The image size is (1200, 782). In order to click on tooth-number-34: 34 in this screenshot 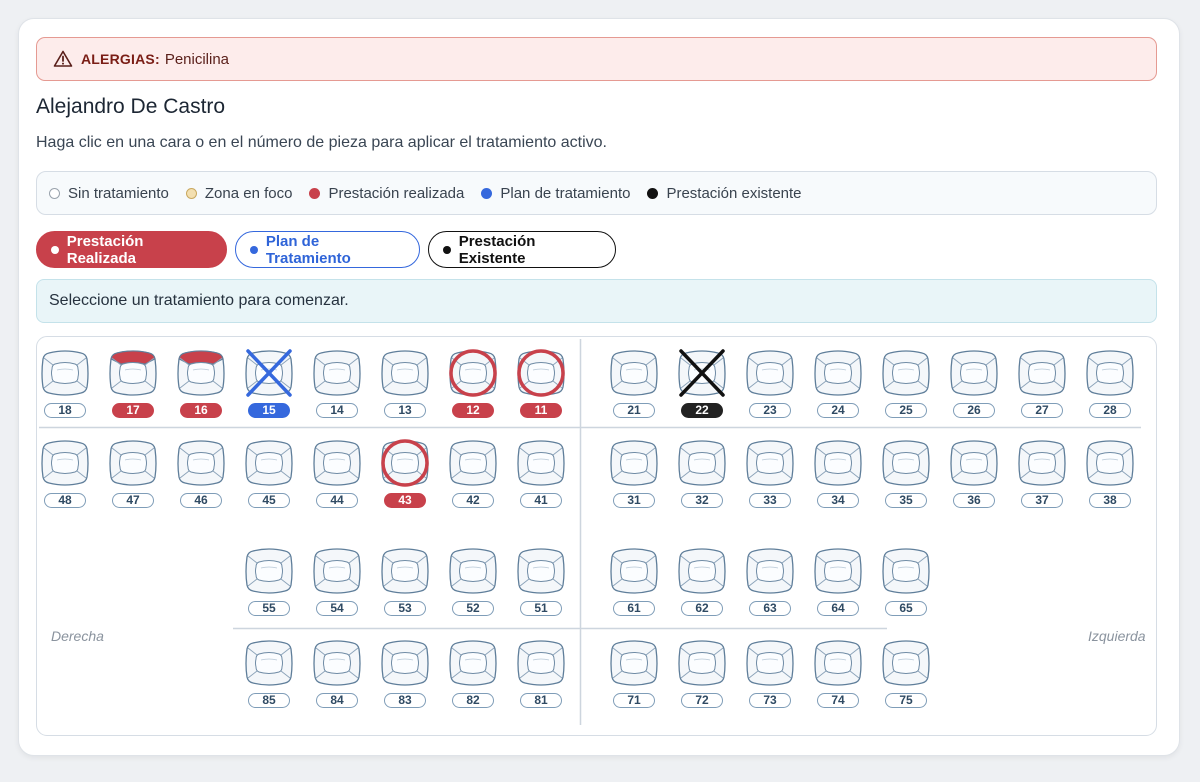, I will do `click(838, 500)`.